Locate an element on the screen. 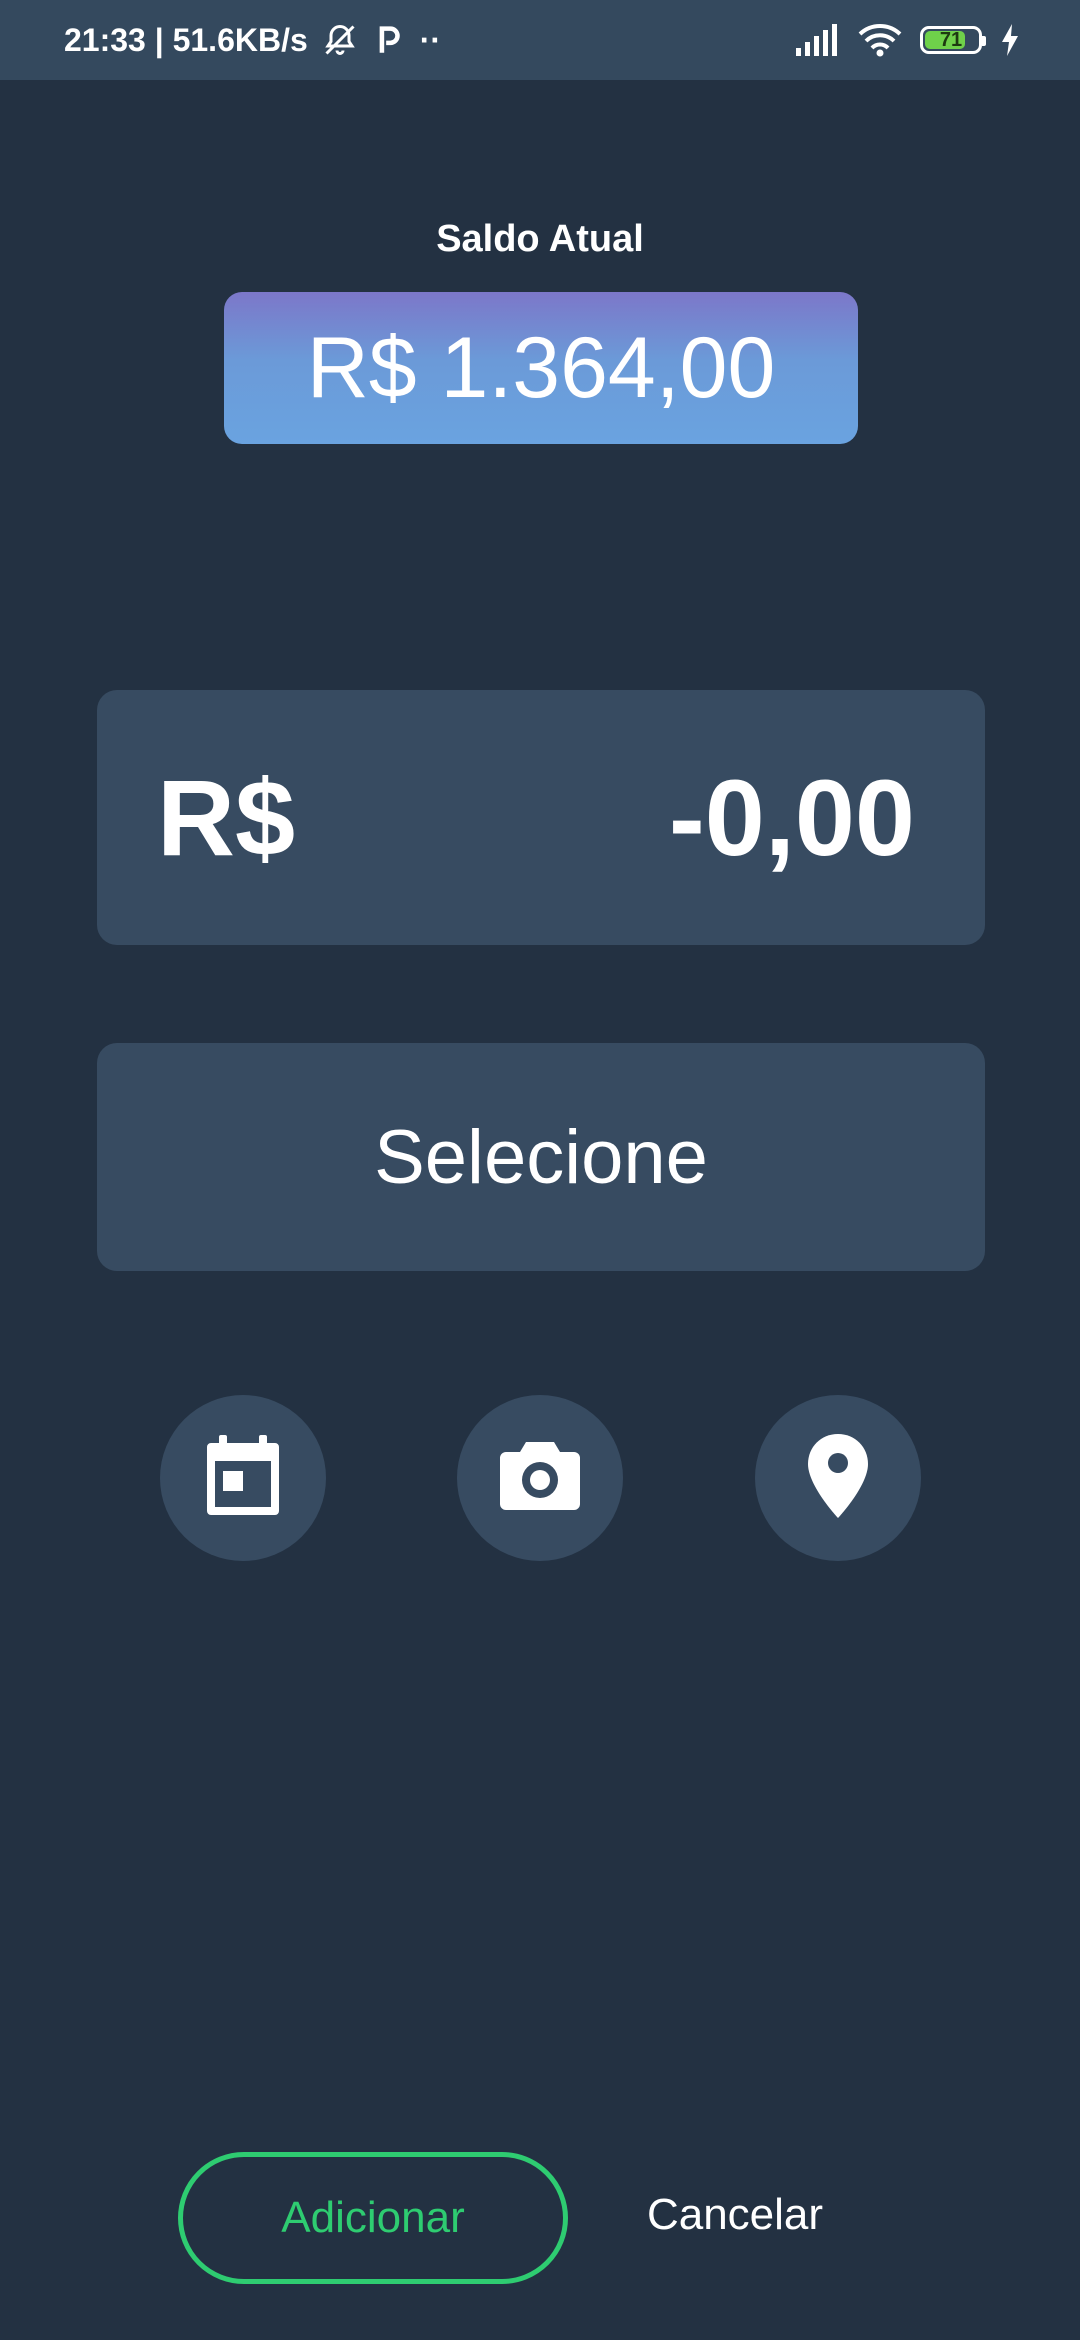 This screenshot has height=2340, width=1080. location-button is located at coordinates (838, 1478).